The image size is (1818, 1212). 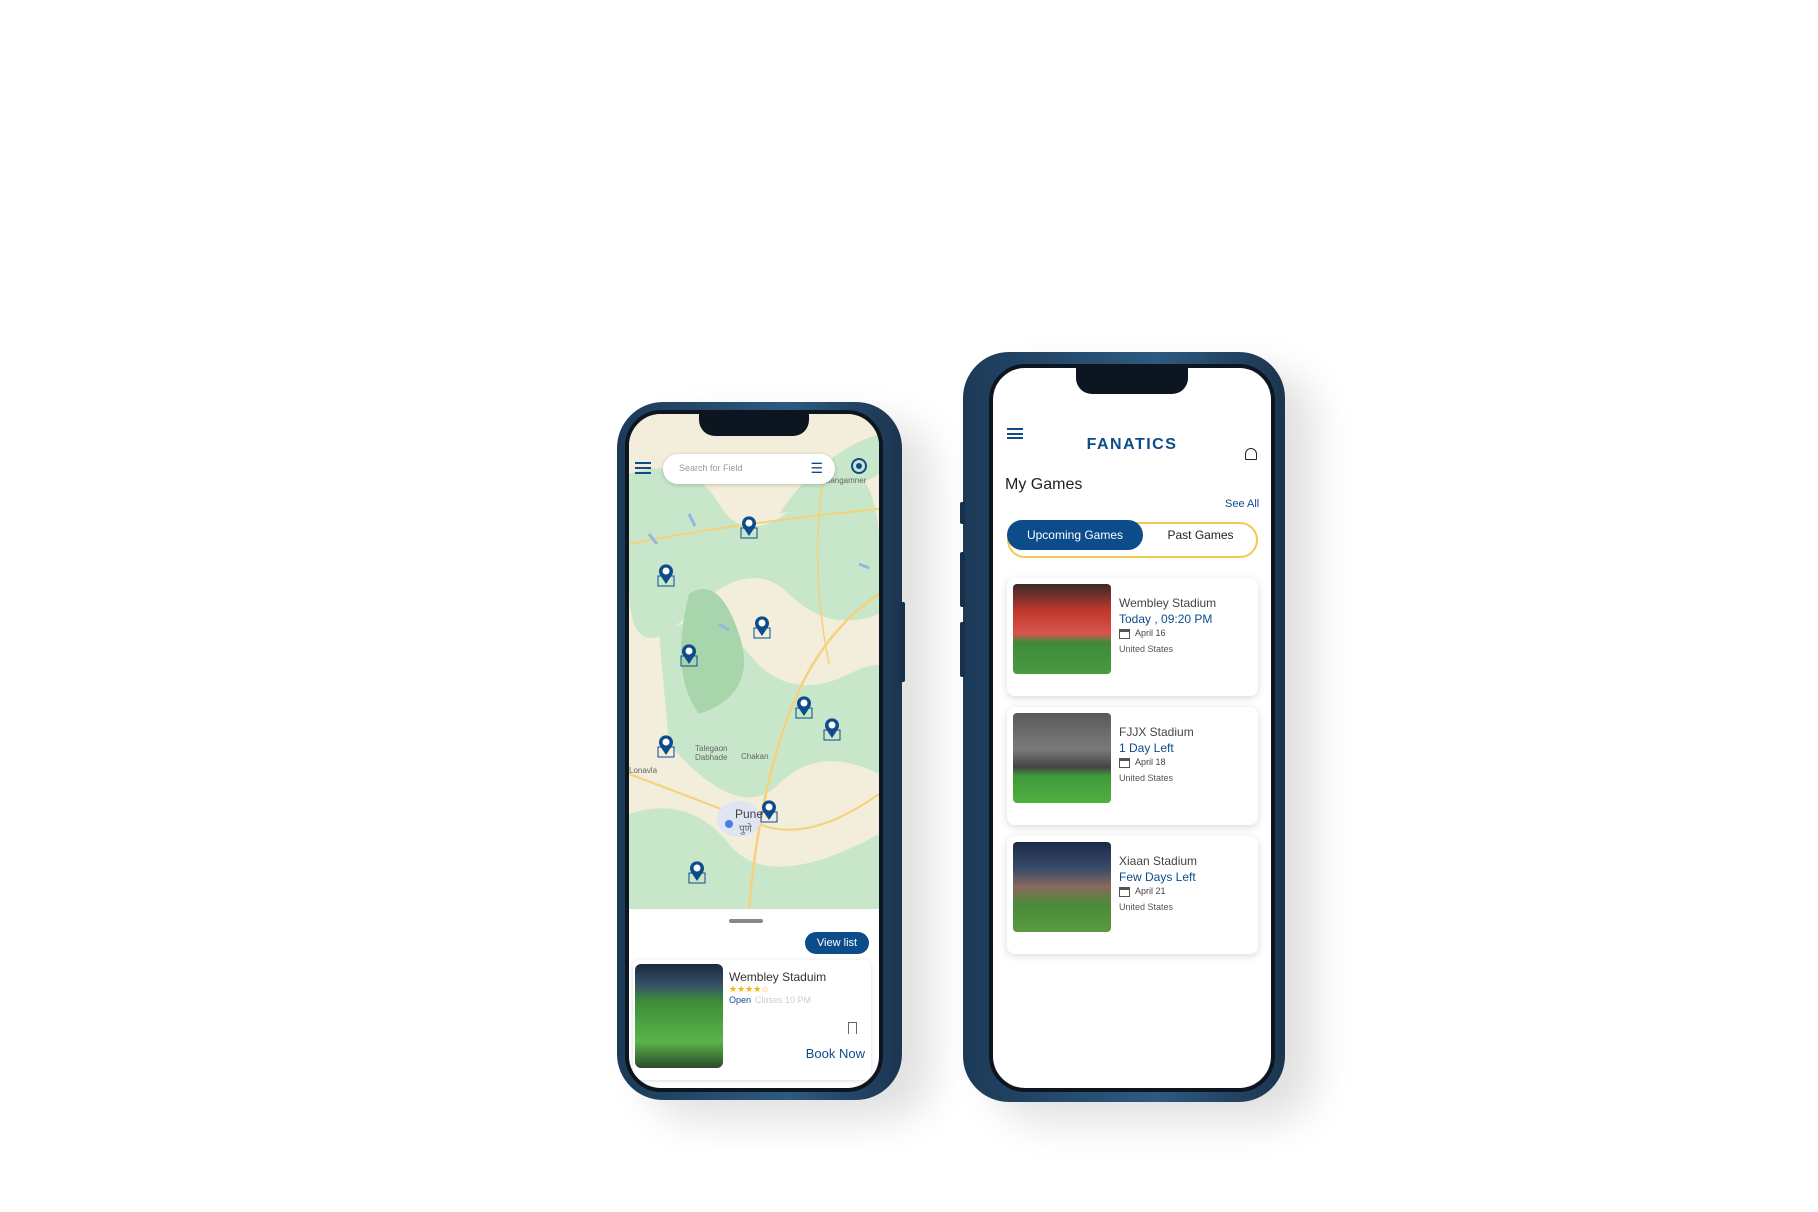 I want to click on locate-icon, so click(x=859, y=466).